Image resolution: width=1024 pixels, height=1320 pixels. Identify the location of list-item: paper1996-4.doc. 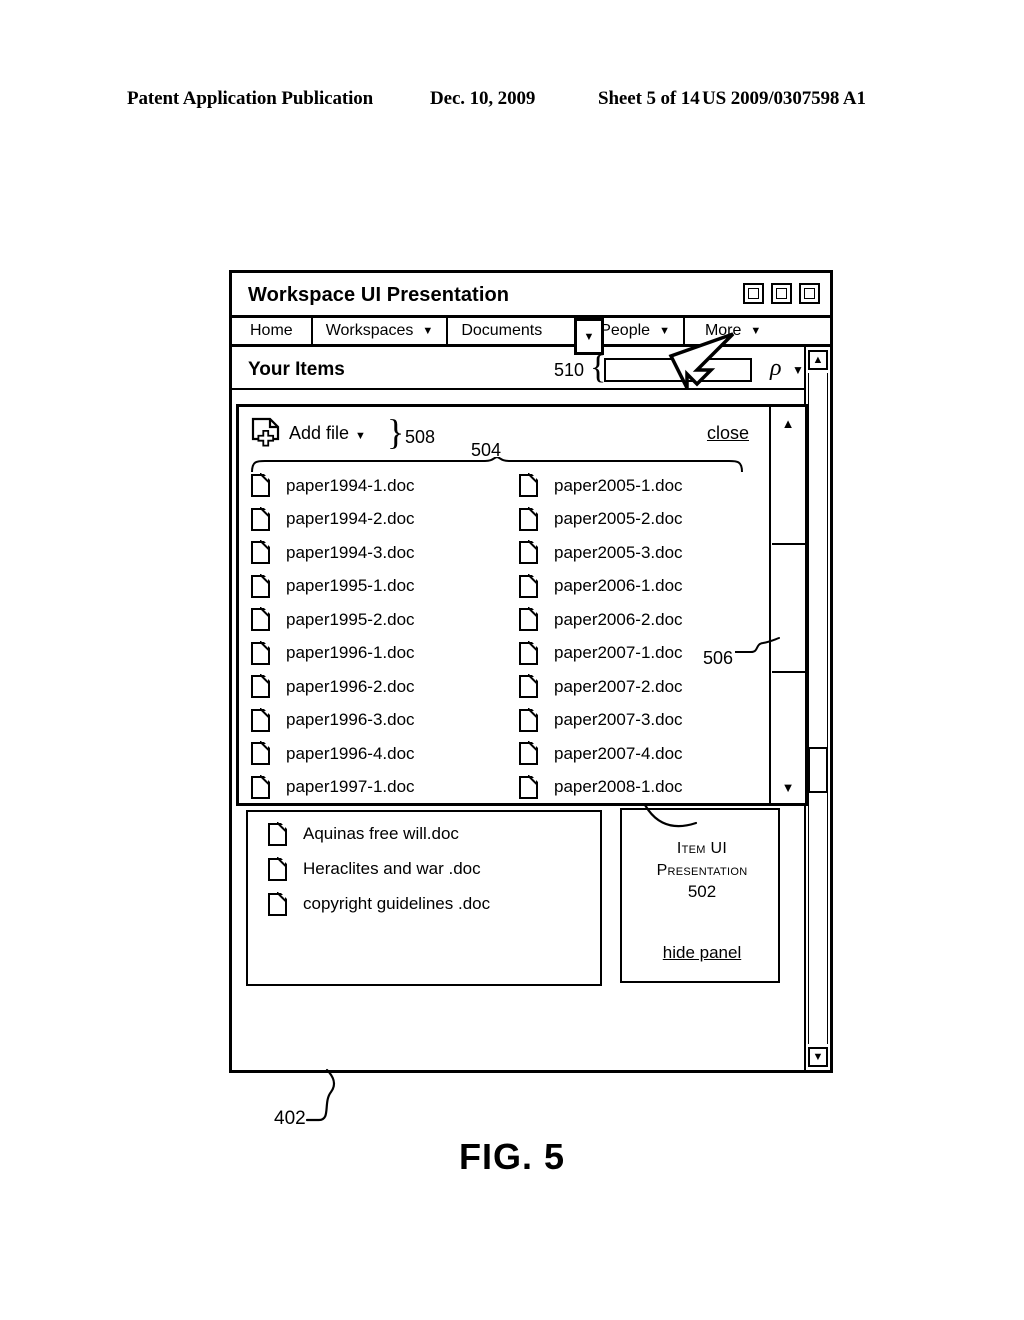
(386, 754).